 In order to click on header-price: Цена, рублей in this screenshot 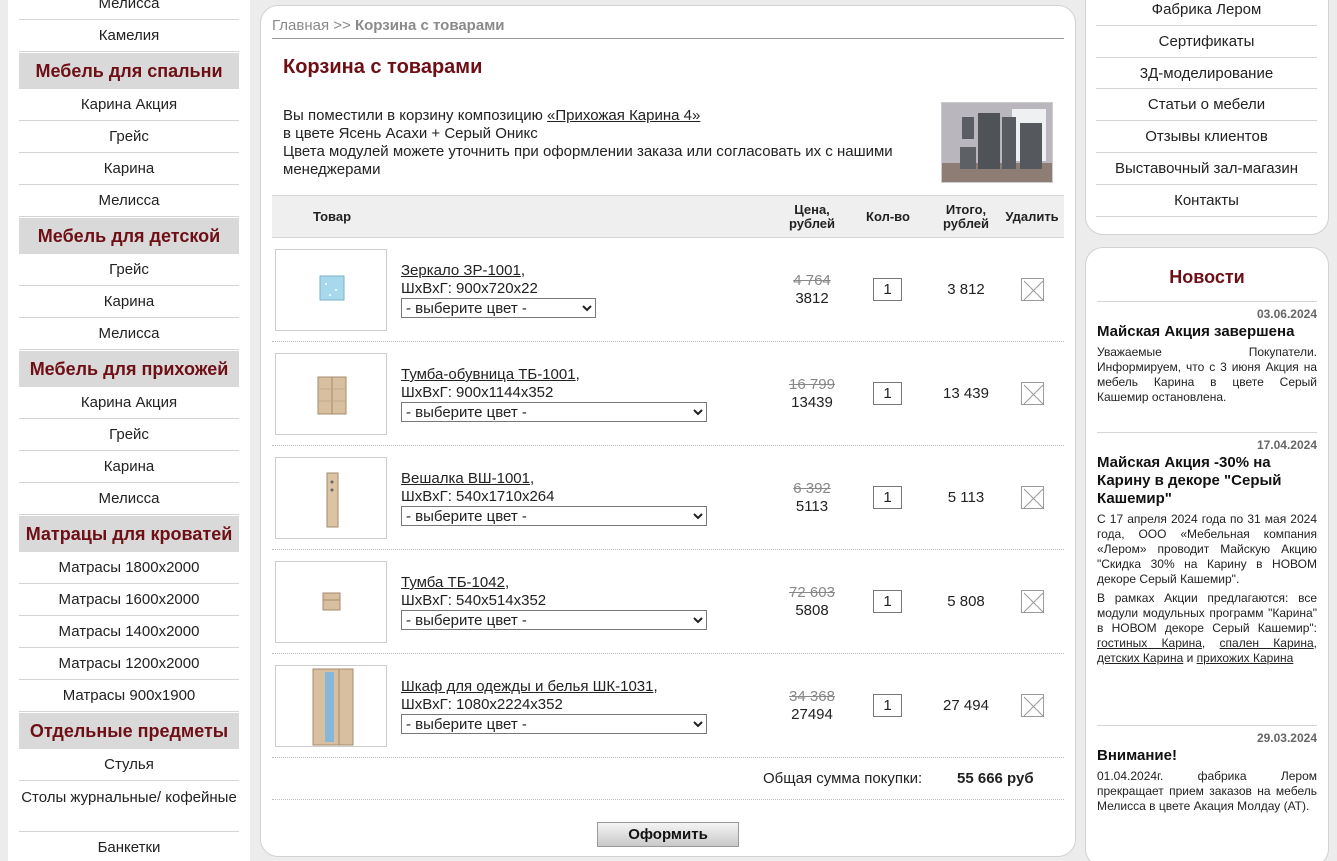, I will do `click(811, 216)`.